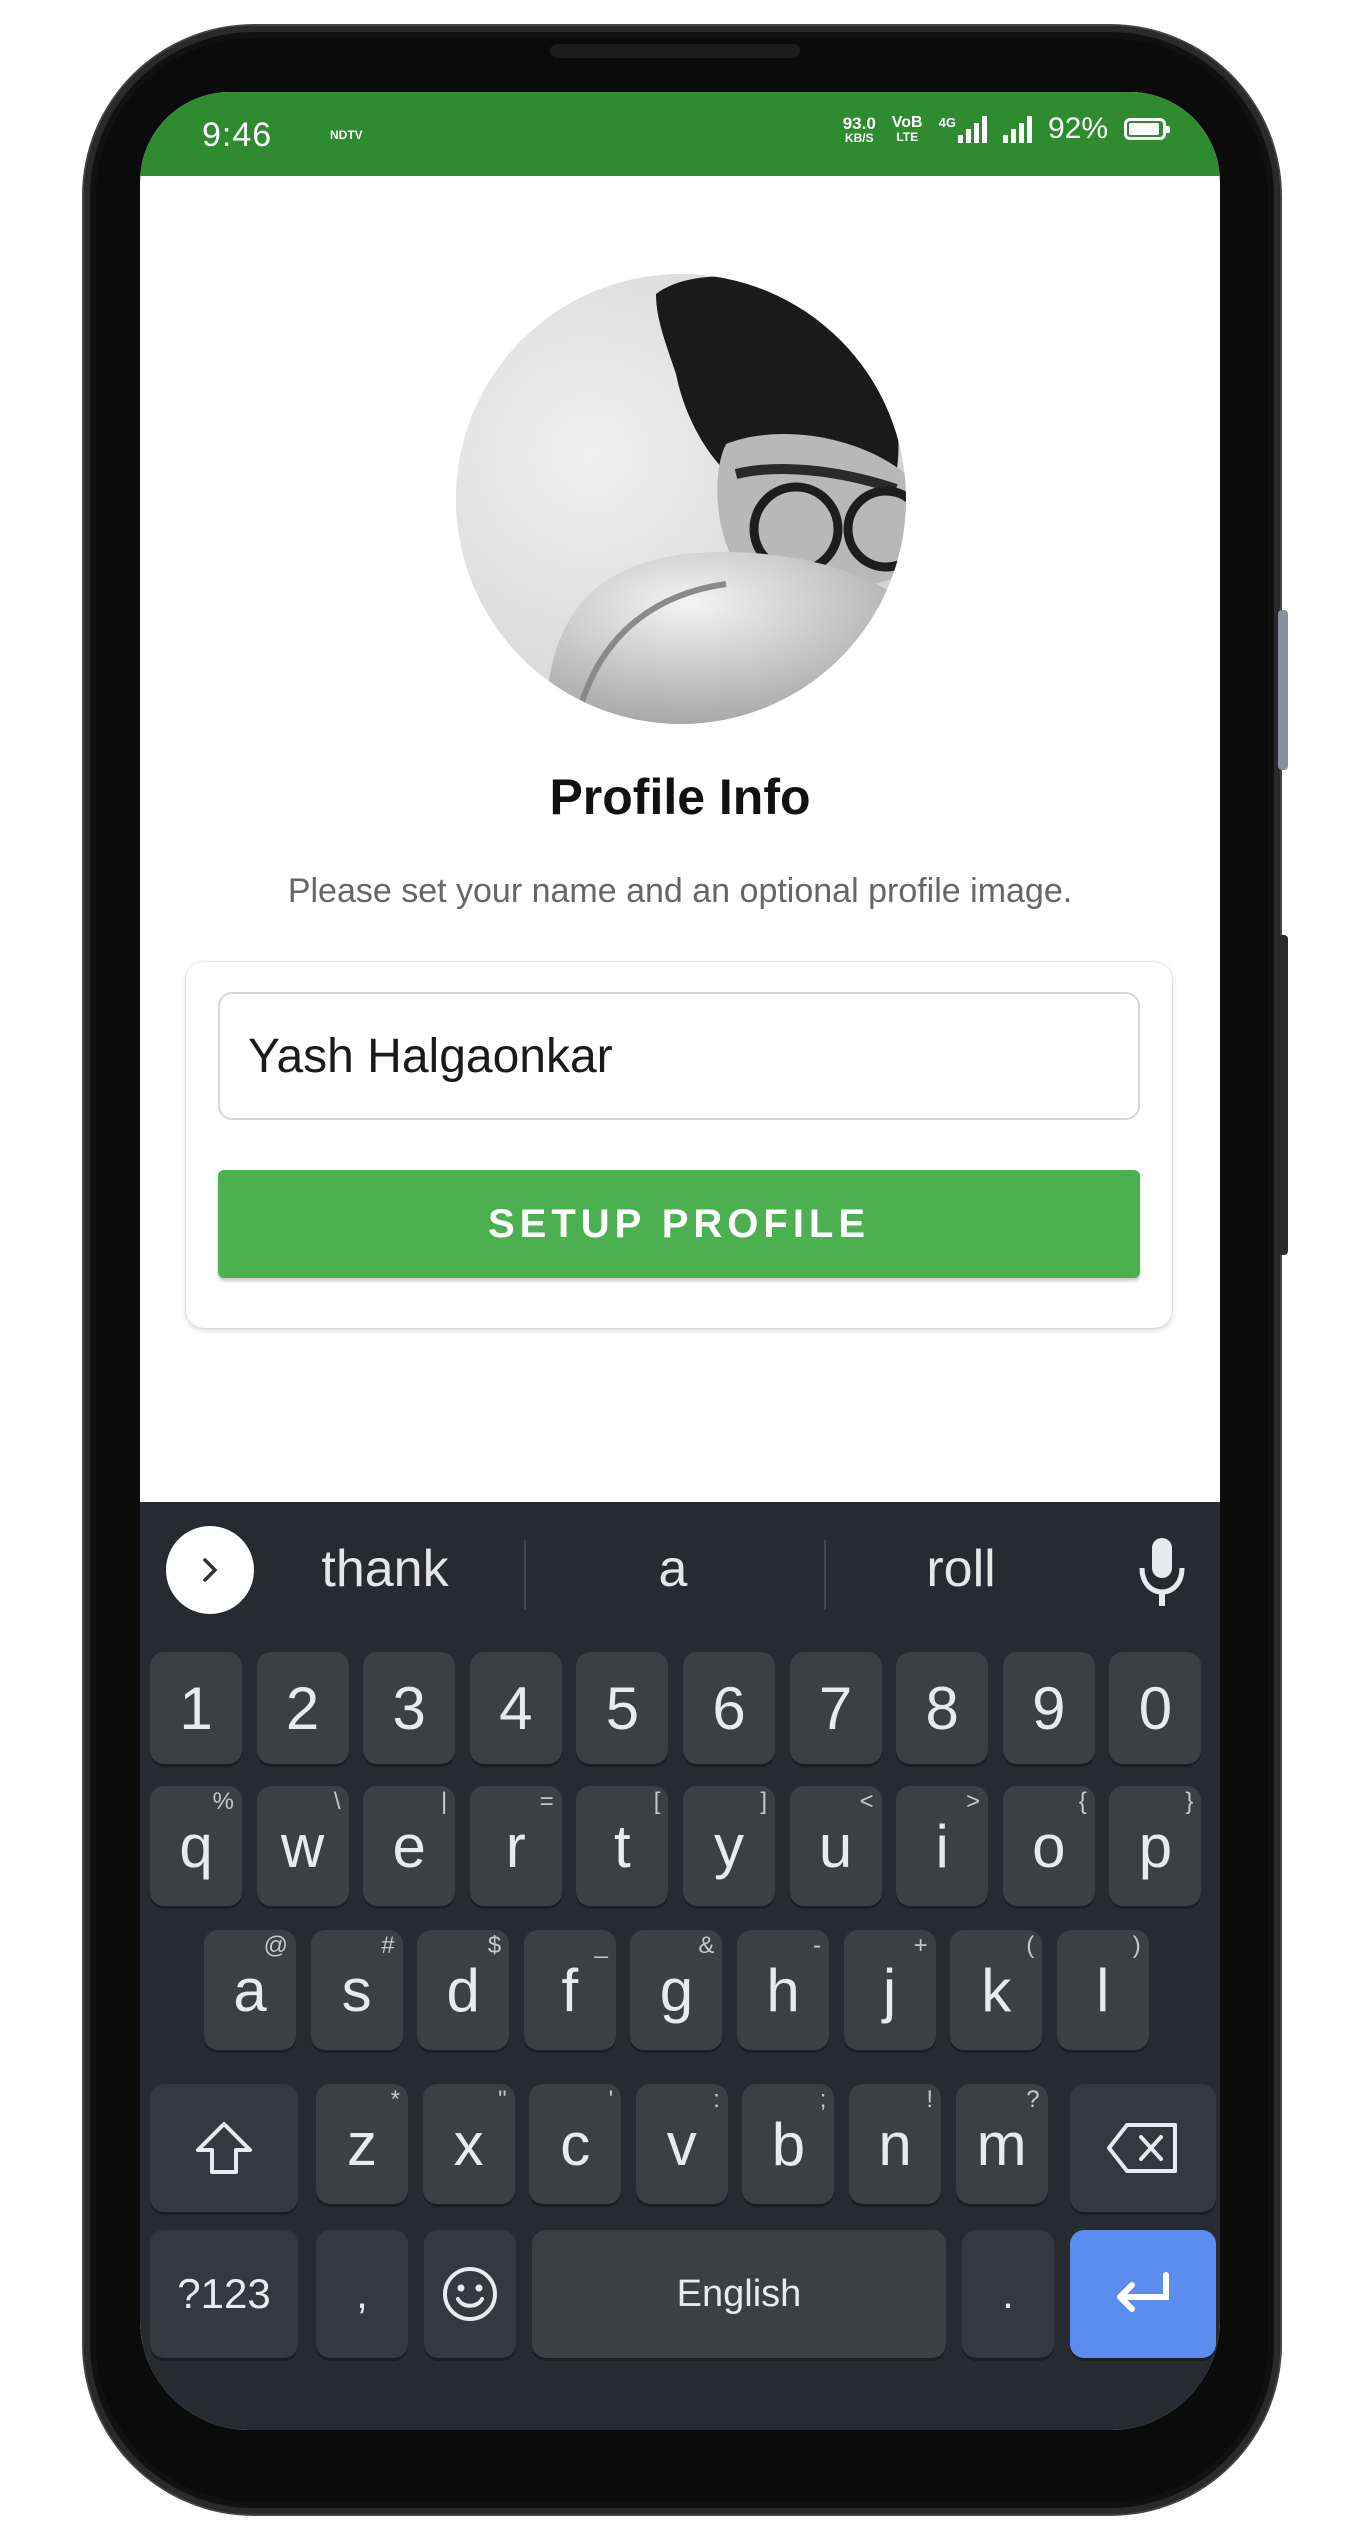 The height and width of the screenshot is (2534, 1370). What do you see at coordinates (502, 2099) in the screenshot?
I see `key-secondary-label: "` at bounding box center [502, 2099].